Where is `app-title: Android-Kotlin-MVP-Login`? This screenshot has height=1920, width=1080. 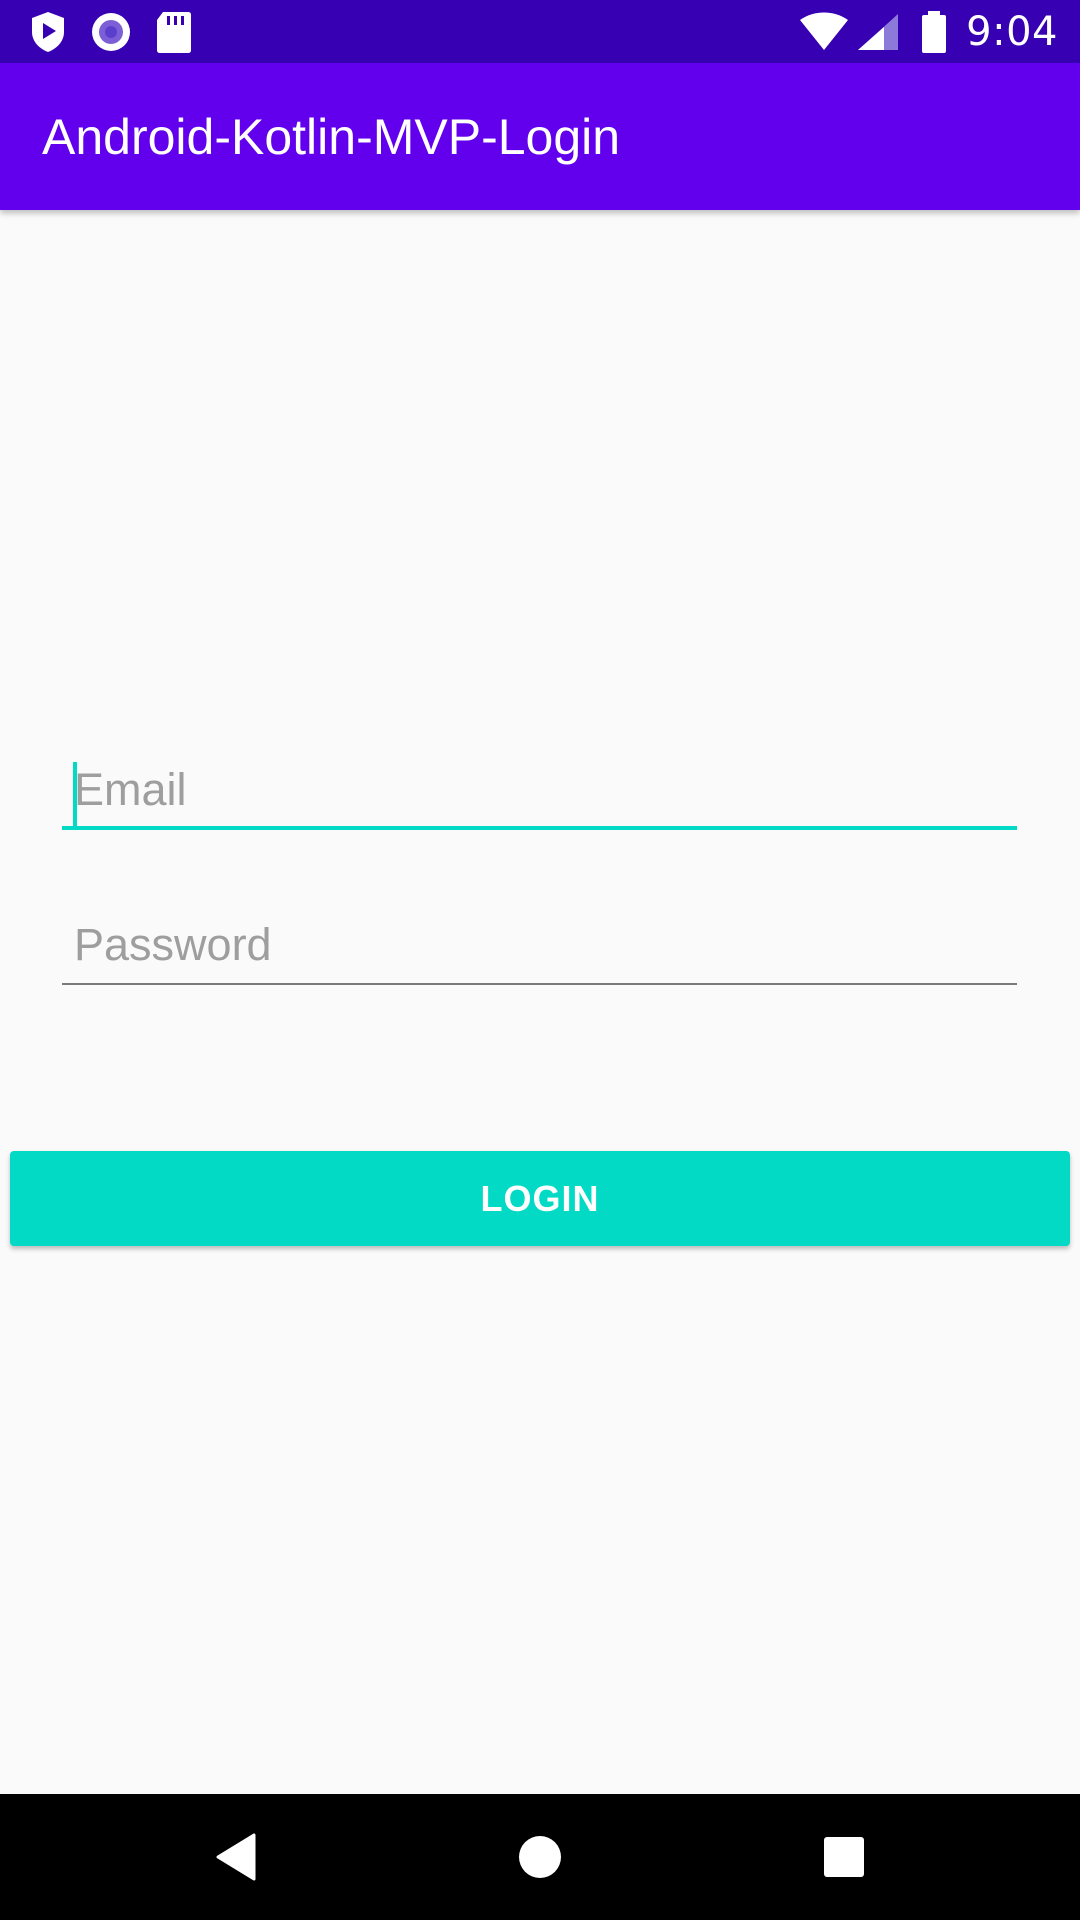
app-title: Android-Kotlin-MVP-Login is located at coordinates (331, 137).